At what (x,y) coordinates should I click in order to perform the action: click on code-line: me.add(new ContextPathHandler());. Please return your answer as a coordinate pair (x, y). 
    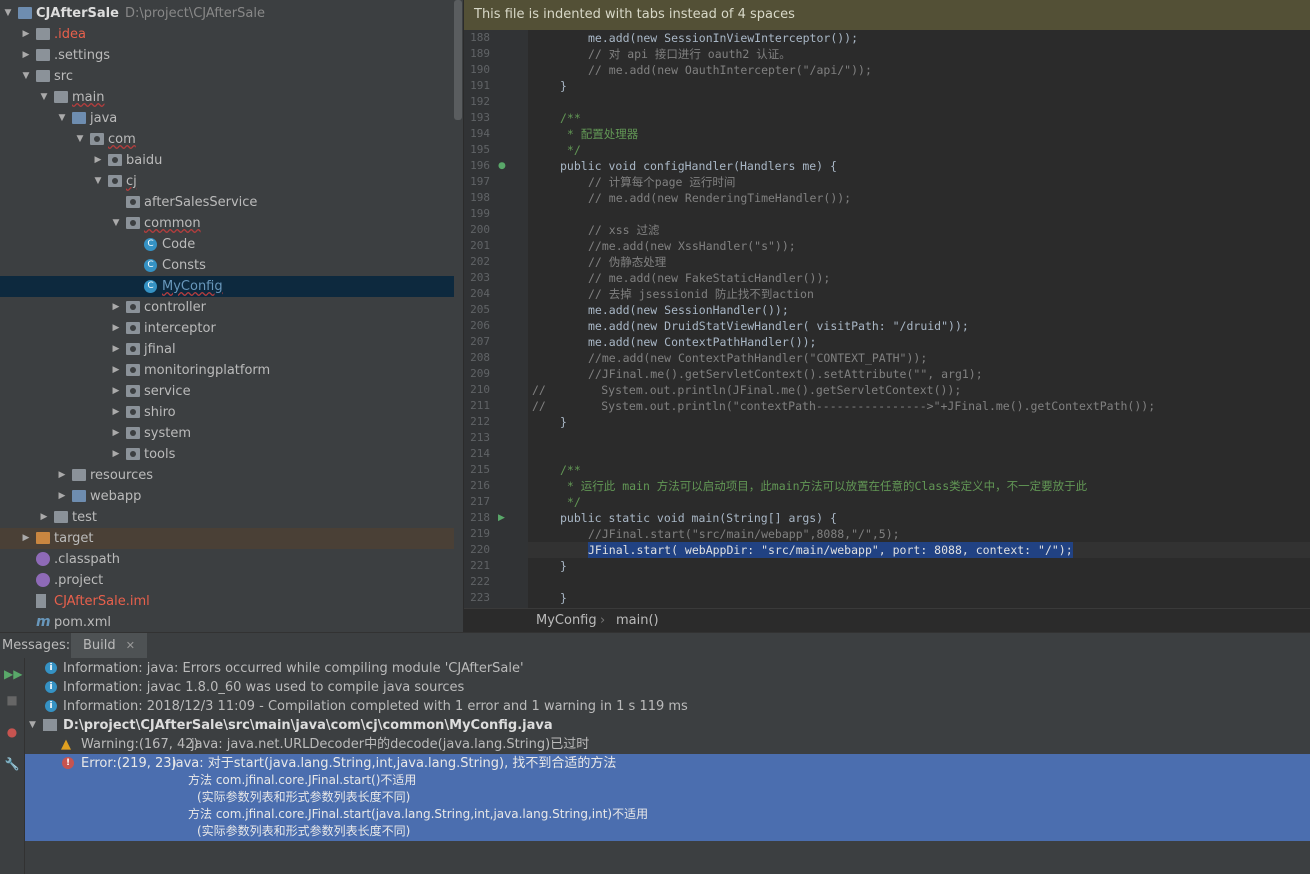
    Looking at the image, I should click on (702, 342).